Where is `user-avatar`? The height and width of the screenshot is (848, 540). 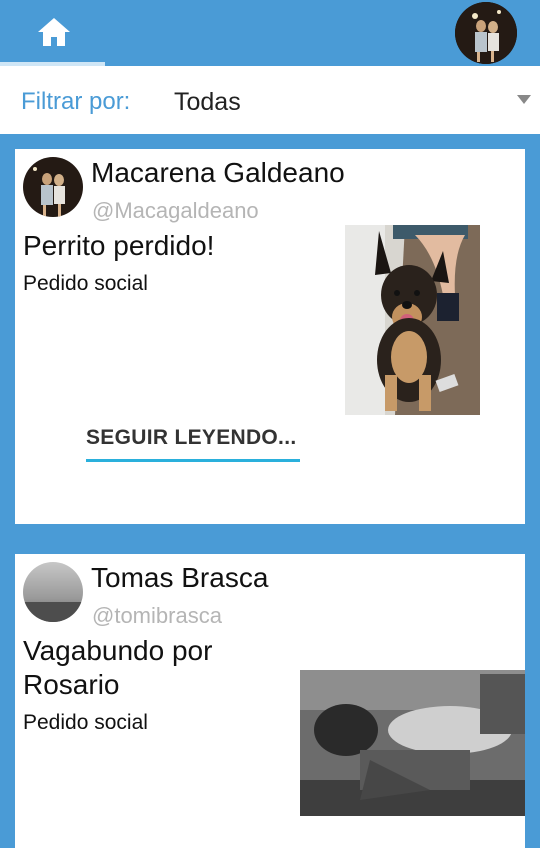
user-avatar is located at coordinates (486, 33).